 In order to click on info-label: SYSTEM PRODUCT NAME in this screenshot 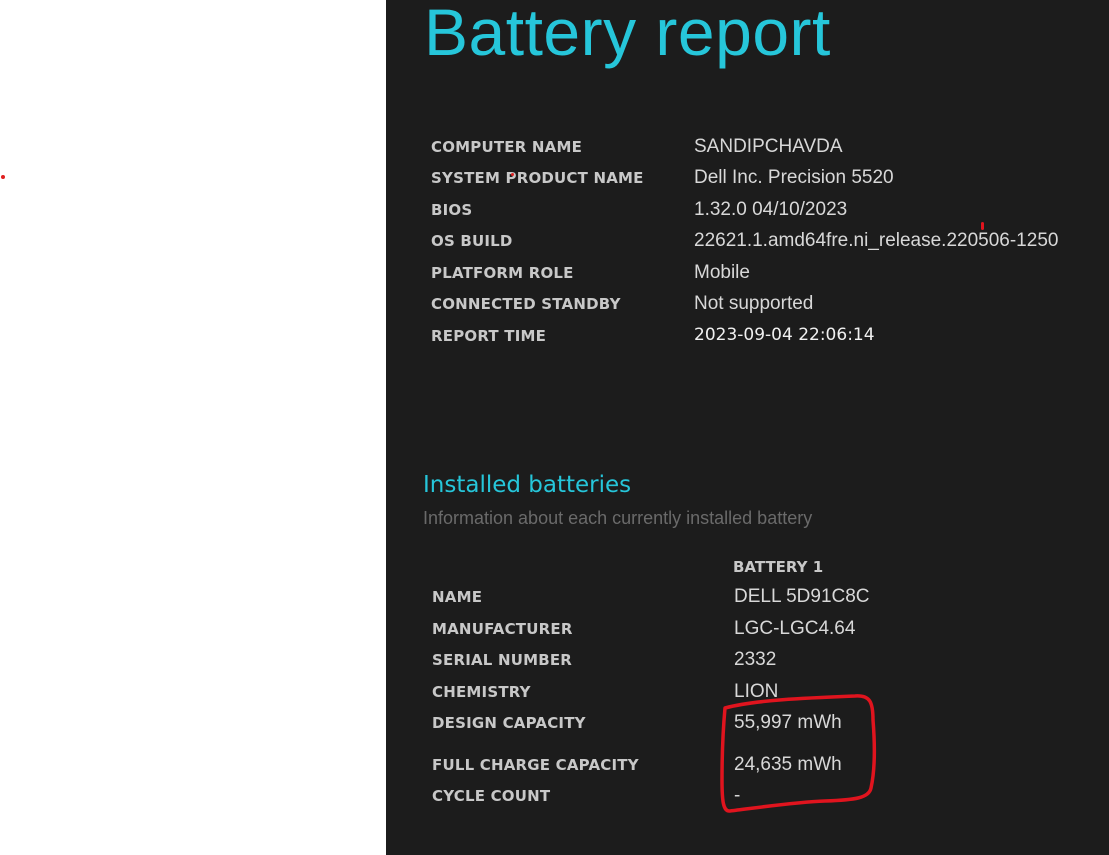, I will do `click(537, 178)`.